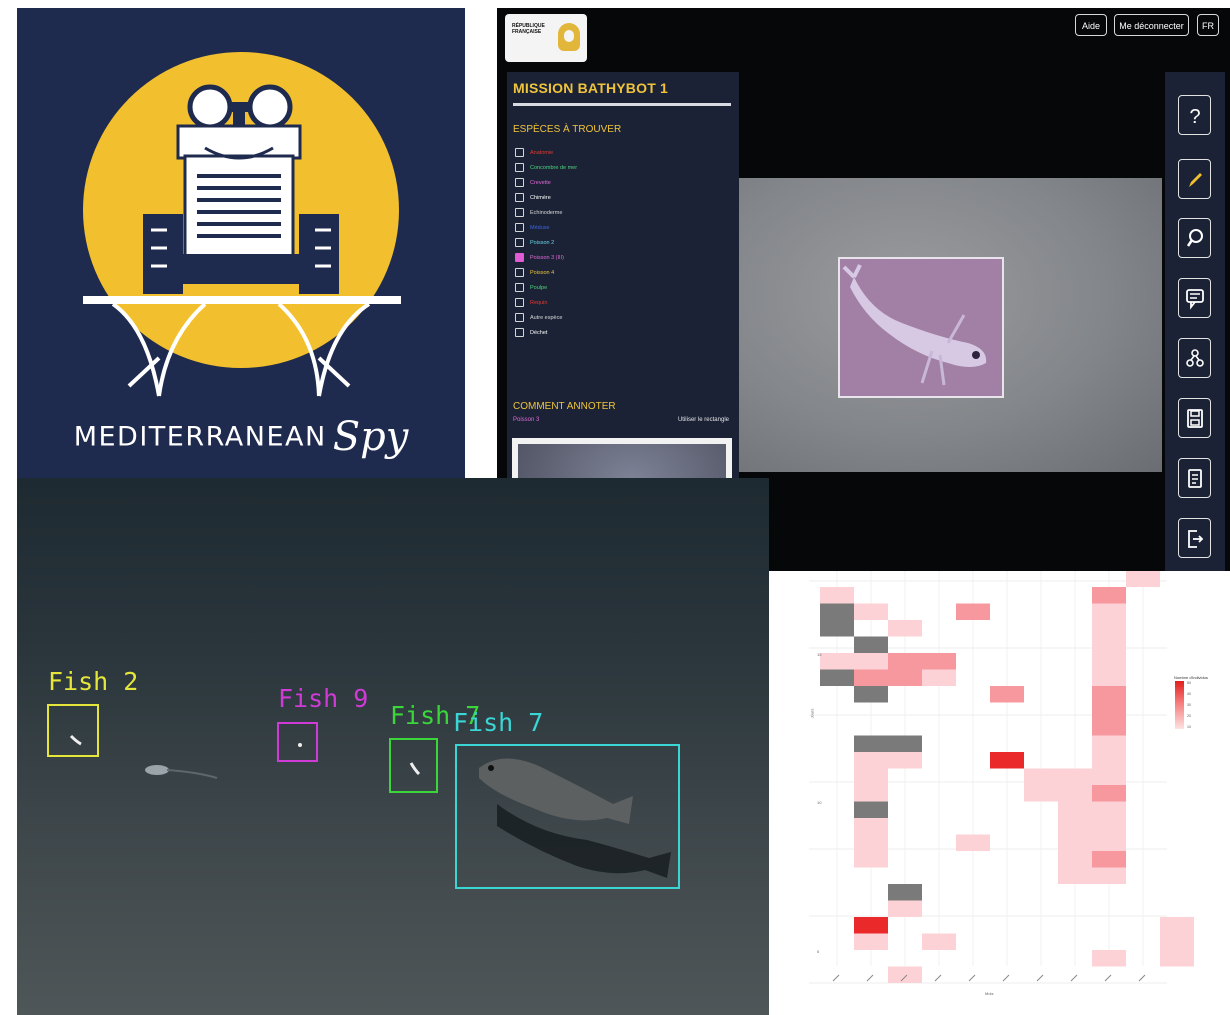 The height and width of the screenshot is (1015, 1230). What do you see at coordinates (567, 129) in the screenshot?
I see `species-heading: ESPÈCES À TROUVER` at bounding box center [567, 129].